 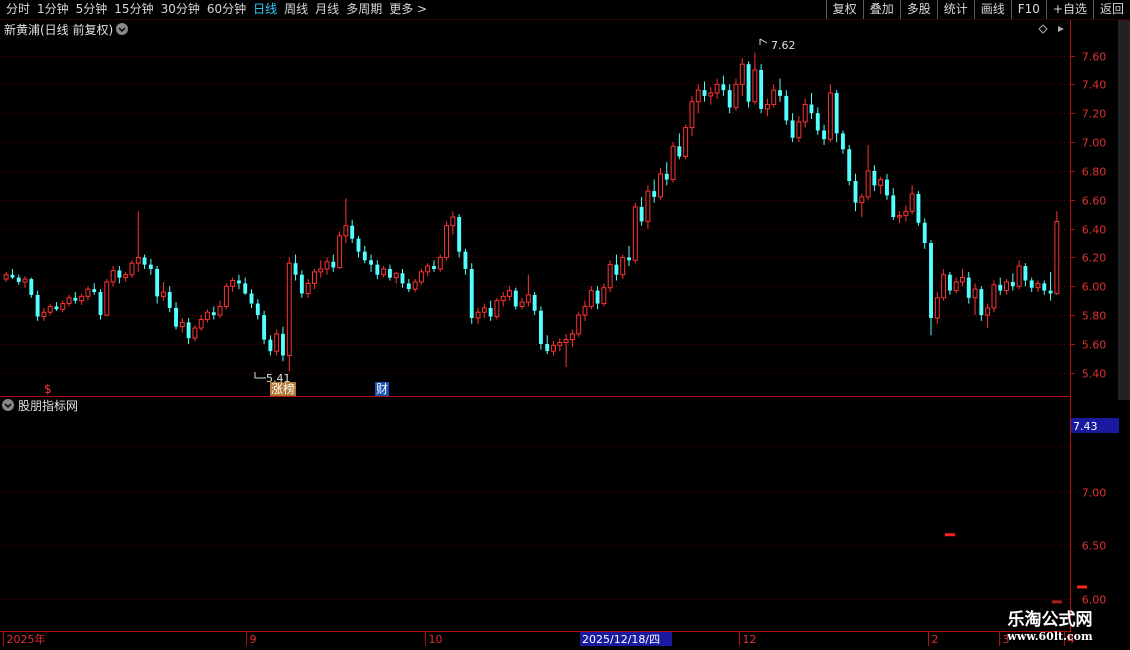 What do you see at coordinates (1043, 29) in the screenshot?
I see `diamond-icon` at bounding box center [1043, 29].